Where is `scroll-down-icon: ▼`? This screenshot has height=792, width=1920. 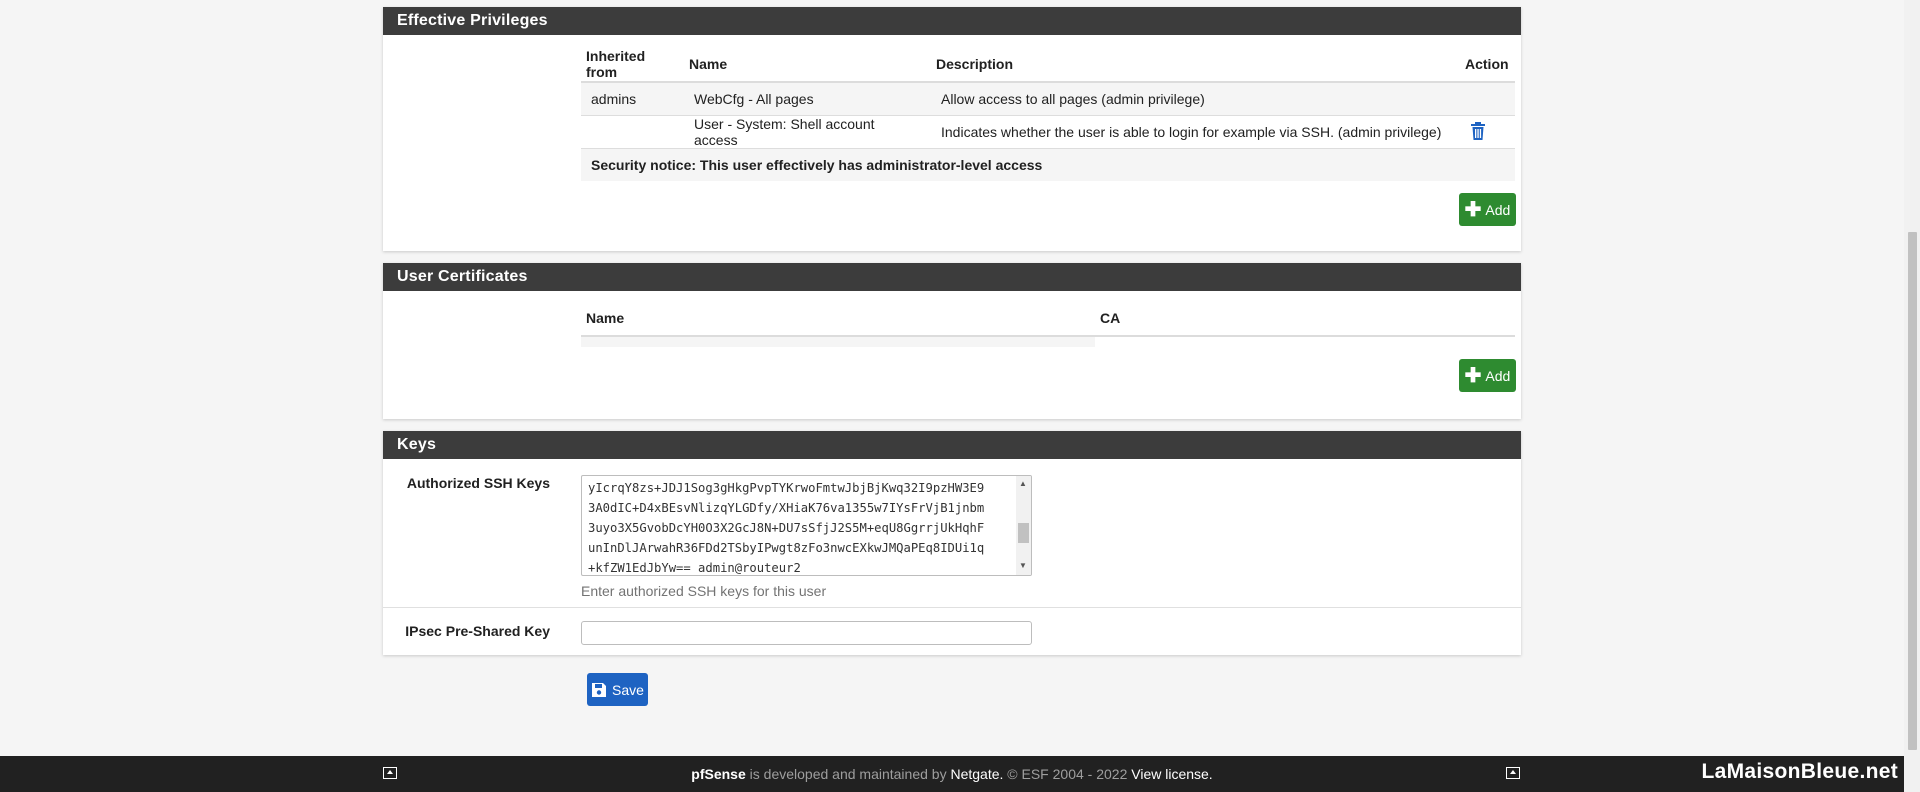 scroll-down-icon: ▼ is located at coordinates (1023, 565).